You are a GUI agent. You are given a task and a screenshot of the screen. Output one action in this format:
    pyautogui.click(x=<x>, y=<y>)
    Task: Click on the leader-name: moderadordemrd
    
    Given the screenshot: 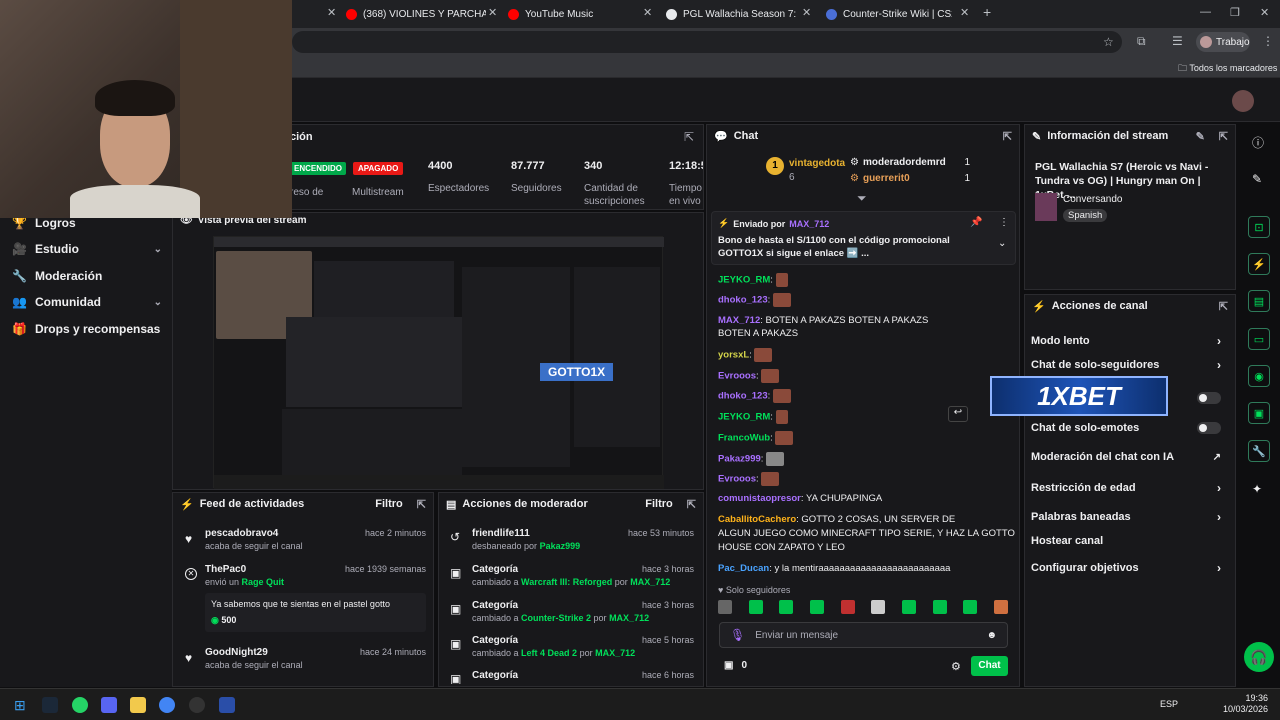 What is the action you would take?
    pyautogui.click(x=904, y=162)
    